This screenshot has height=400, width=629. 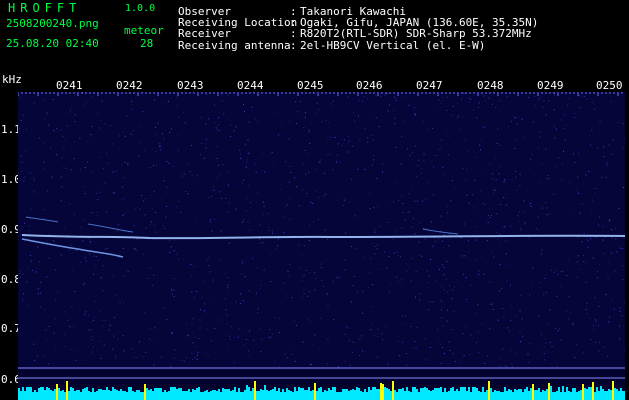 I want to click on time-tick: 0248, so click(x=490, y=85).